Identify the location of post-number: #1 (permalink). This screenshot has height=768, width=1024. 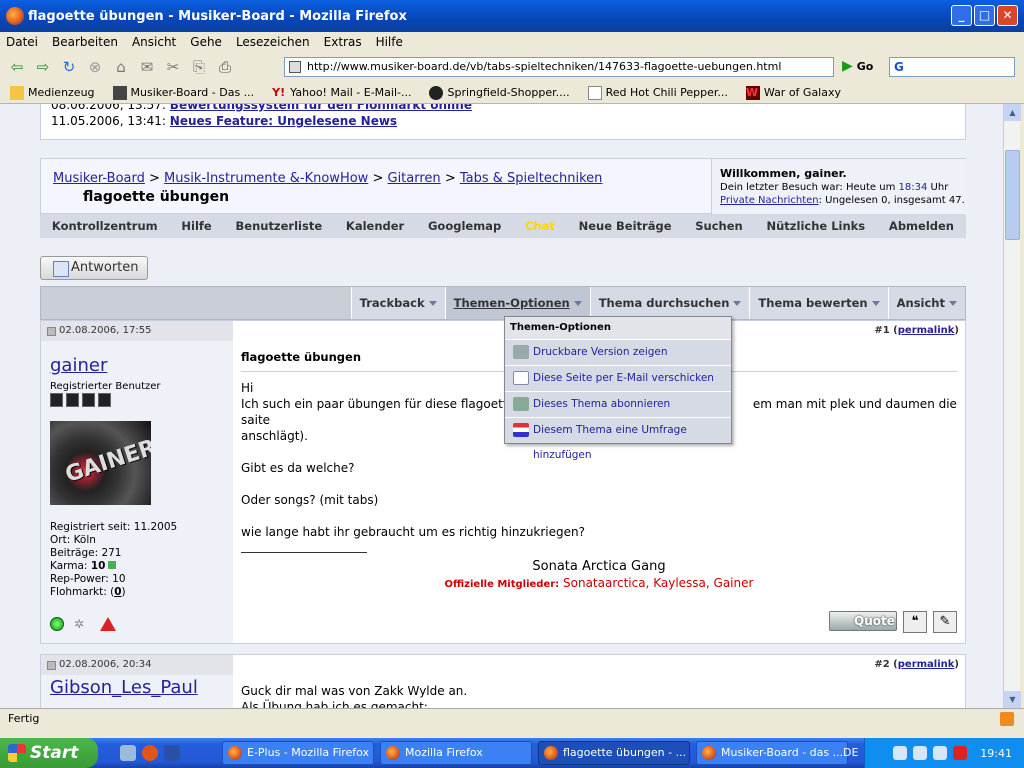
(916, 330).